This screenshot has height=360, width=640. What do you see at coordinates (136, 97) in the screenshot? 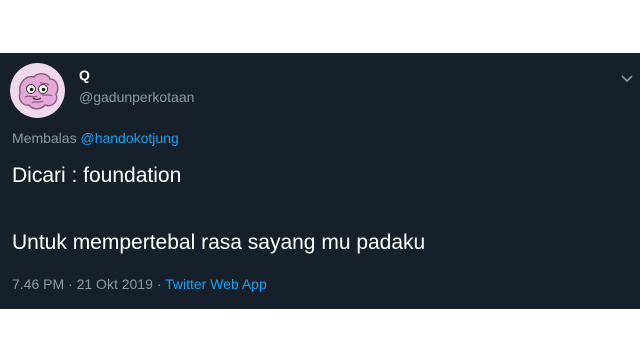
I see `user-handle: @gadunperkotaan` at bounding box center [136, 97].